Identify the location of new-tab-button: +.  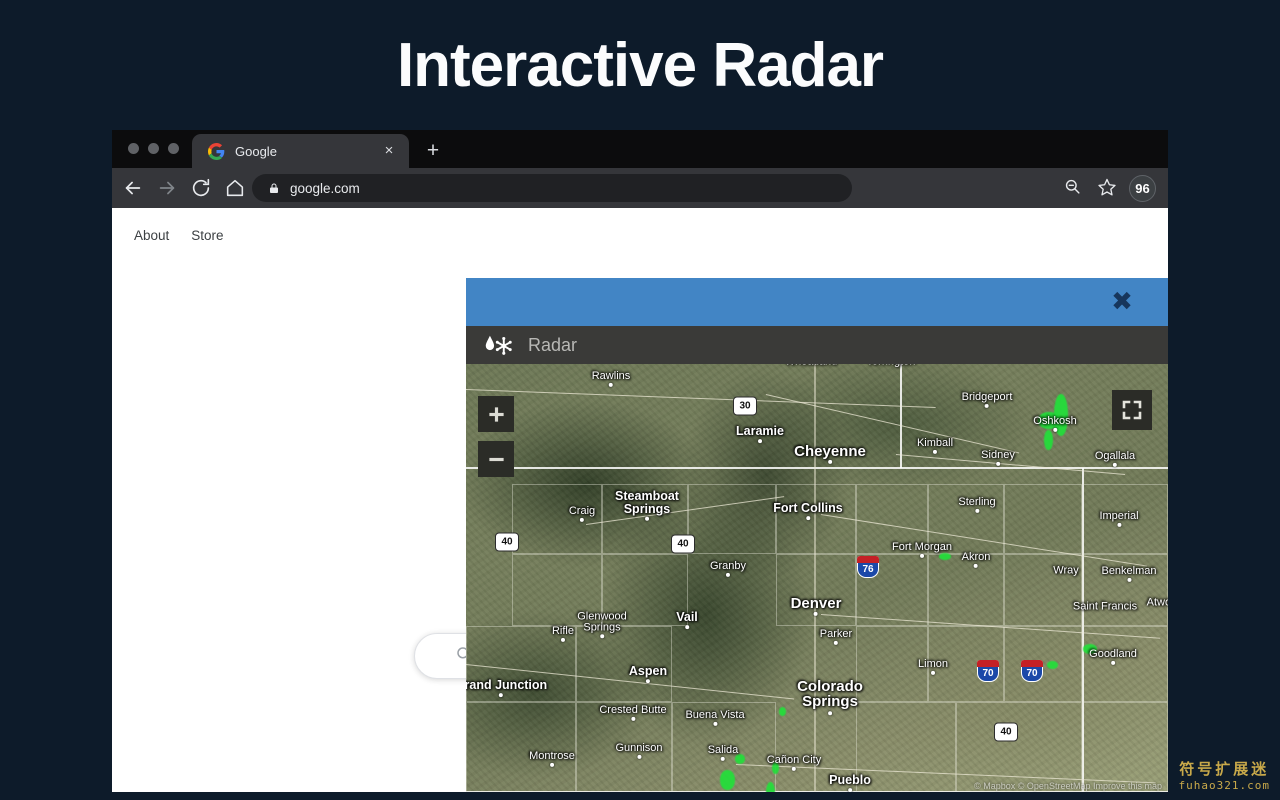
(433, 151).